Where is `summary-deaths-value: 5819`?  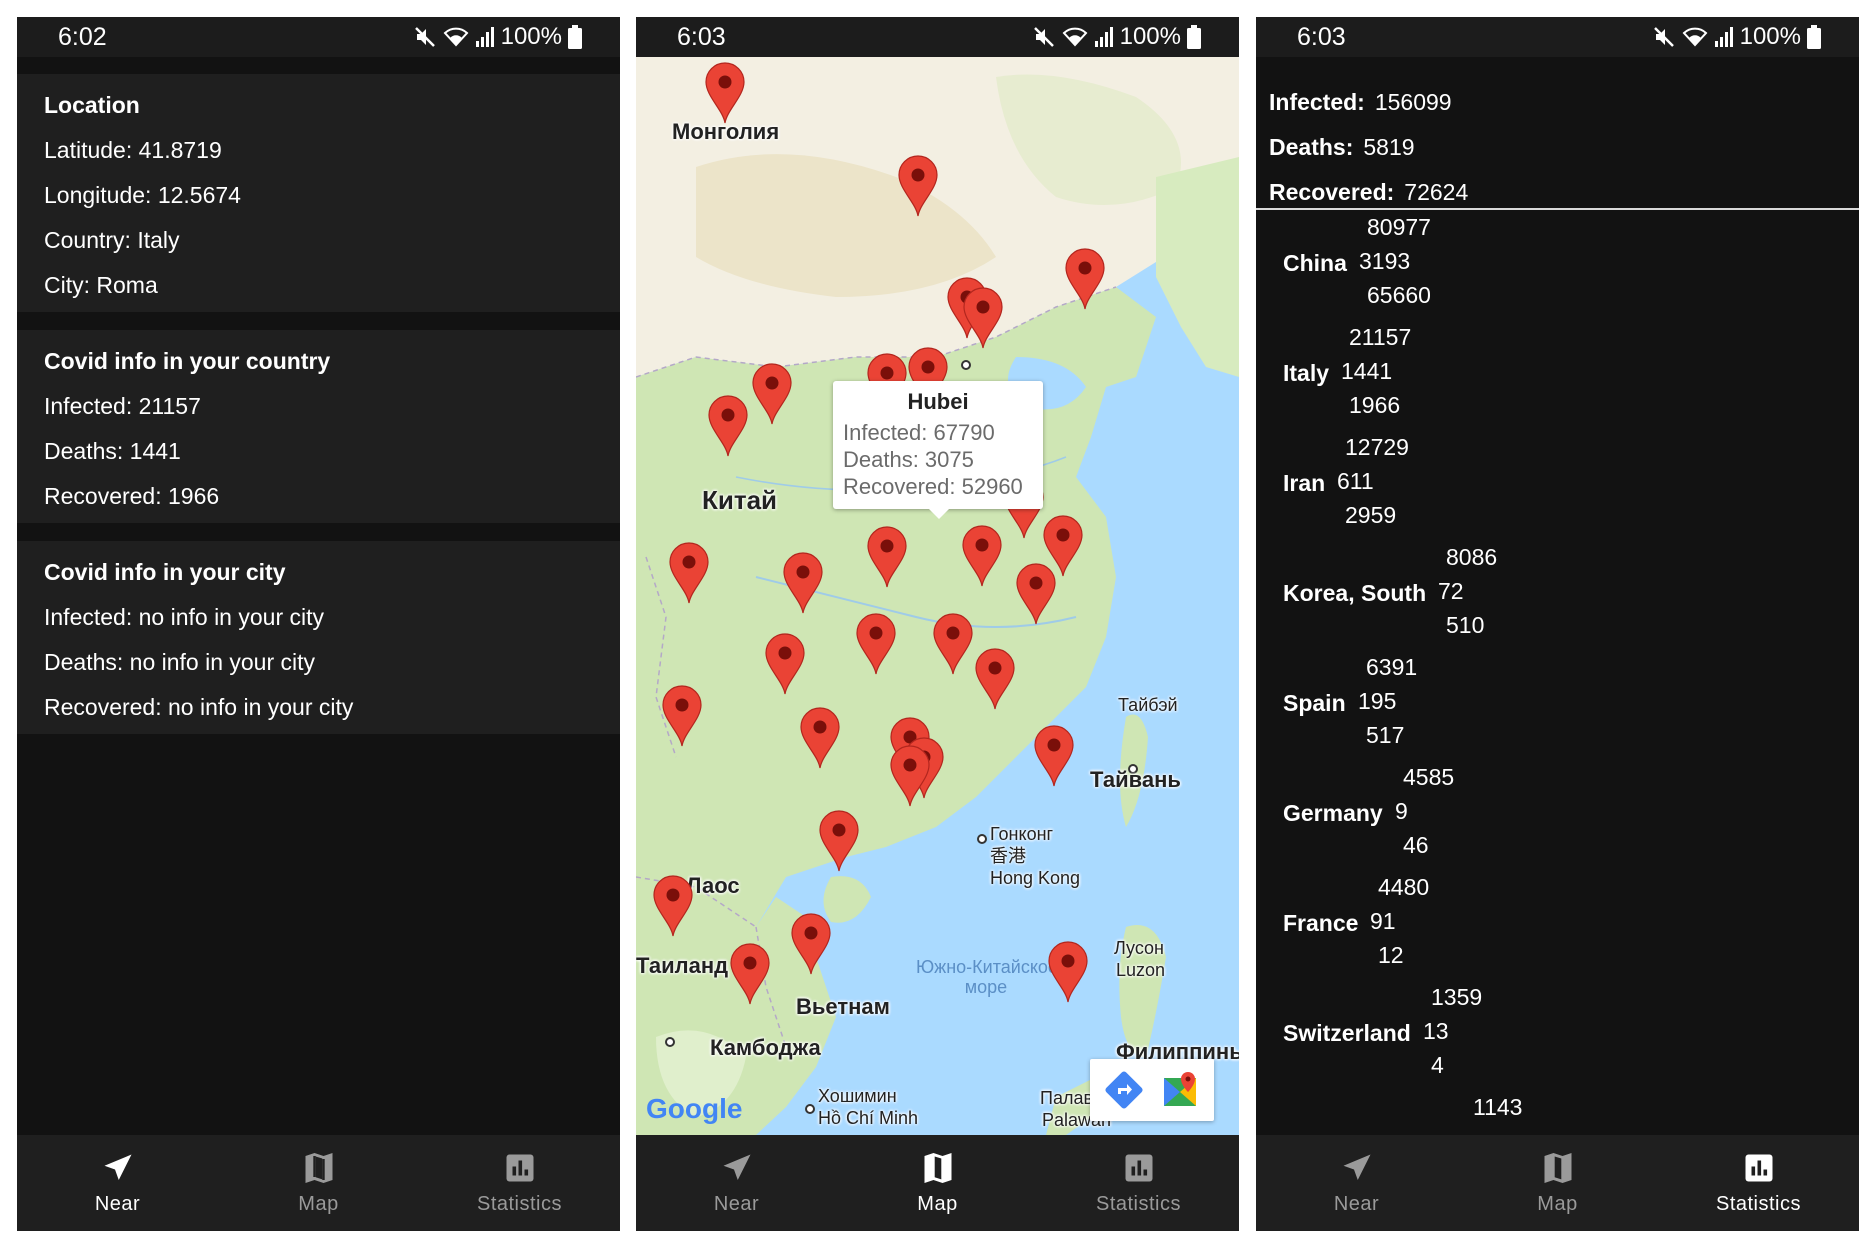
summary-deaths-value: 5819 is located at coordinates (1389, 147).